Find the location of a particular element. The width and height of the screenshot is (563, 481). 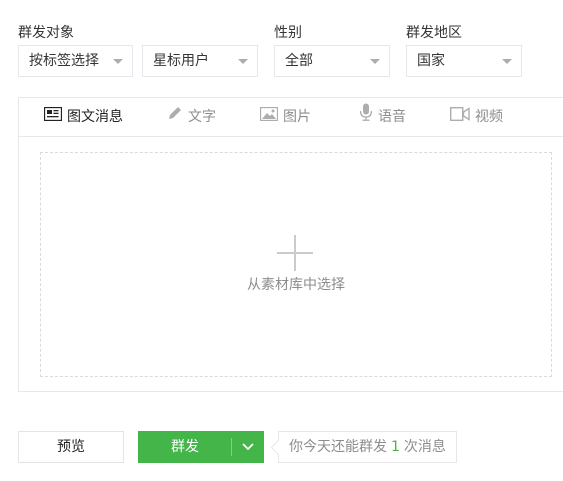

select-from-library-label: 从素材库中选择 is located at coordinates (296, 285).